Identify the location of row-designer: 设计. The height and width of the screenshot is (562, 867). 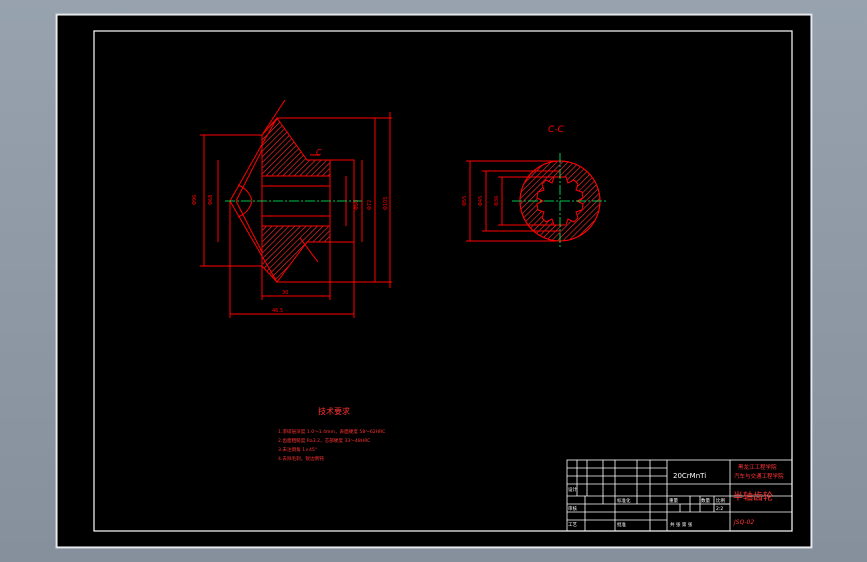
(572, 489).